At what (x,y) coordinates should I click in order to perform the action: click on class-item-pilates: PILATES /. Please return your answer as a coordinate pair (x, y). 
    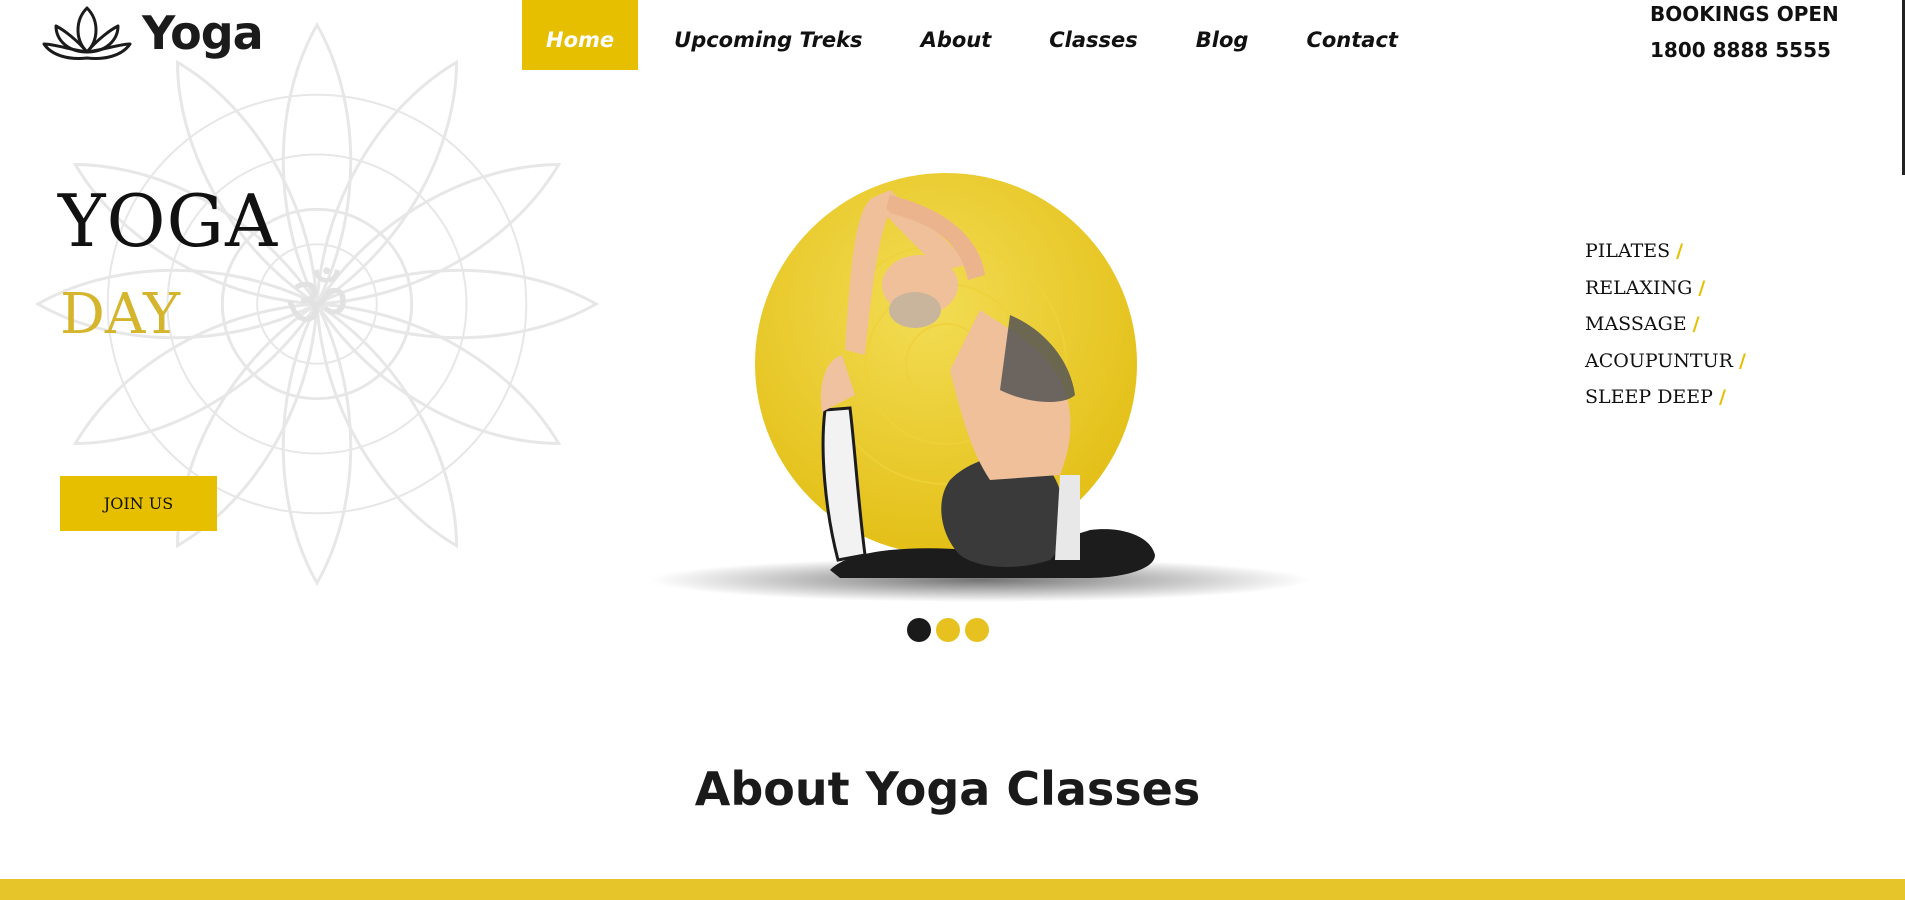
    Looking at the image, I should click on (1665, 251).